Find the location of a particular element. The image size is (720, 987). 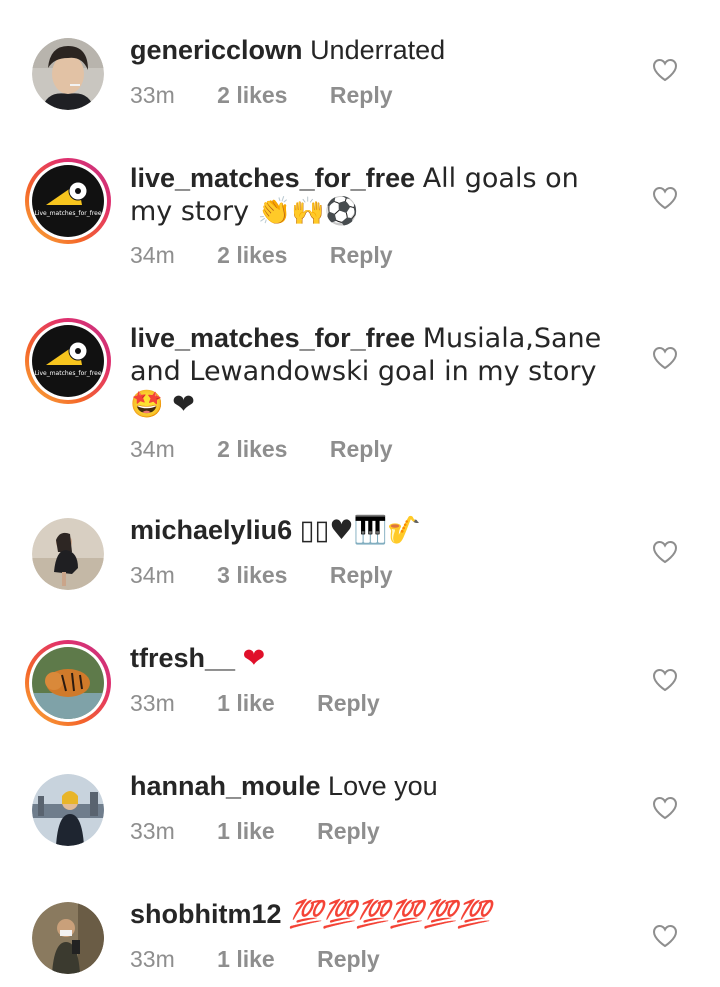

likes-count: 3 likes is located at coordinates (252, 575).